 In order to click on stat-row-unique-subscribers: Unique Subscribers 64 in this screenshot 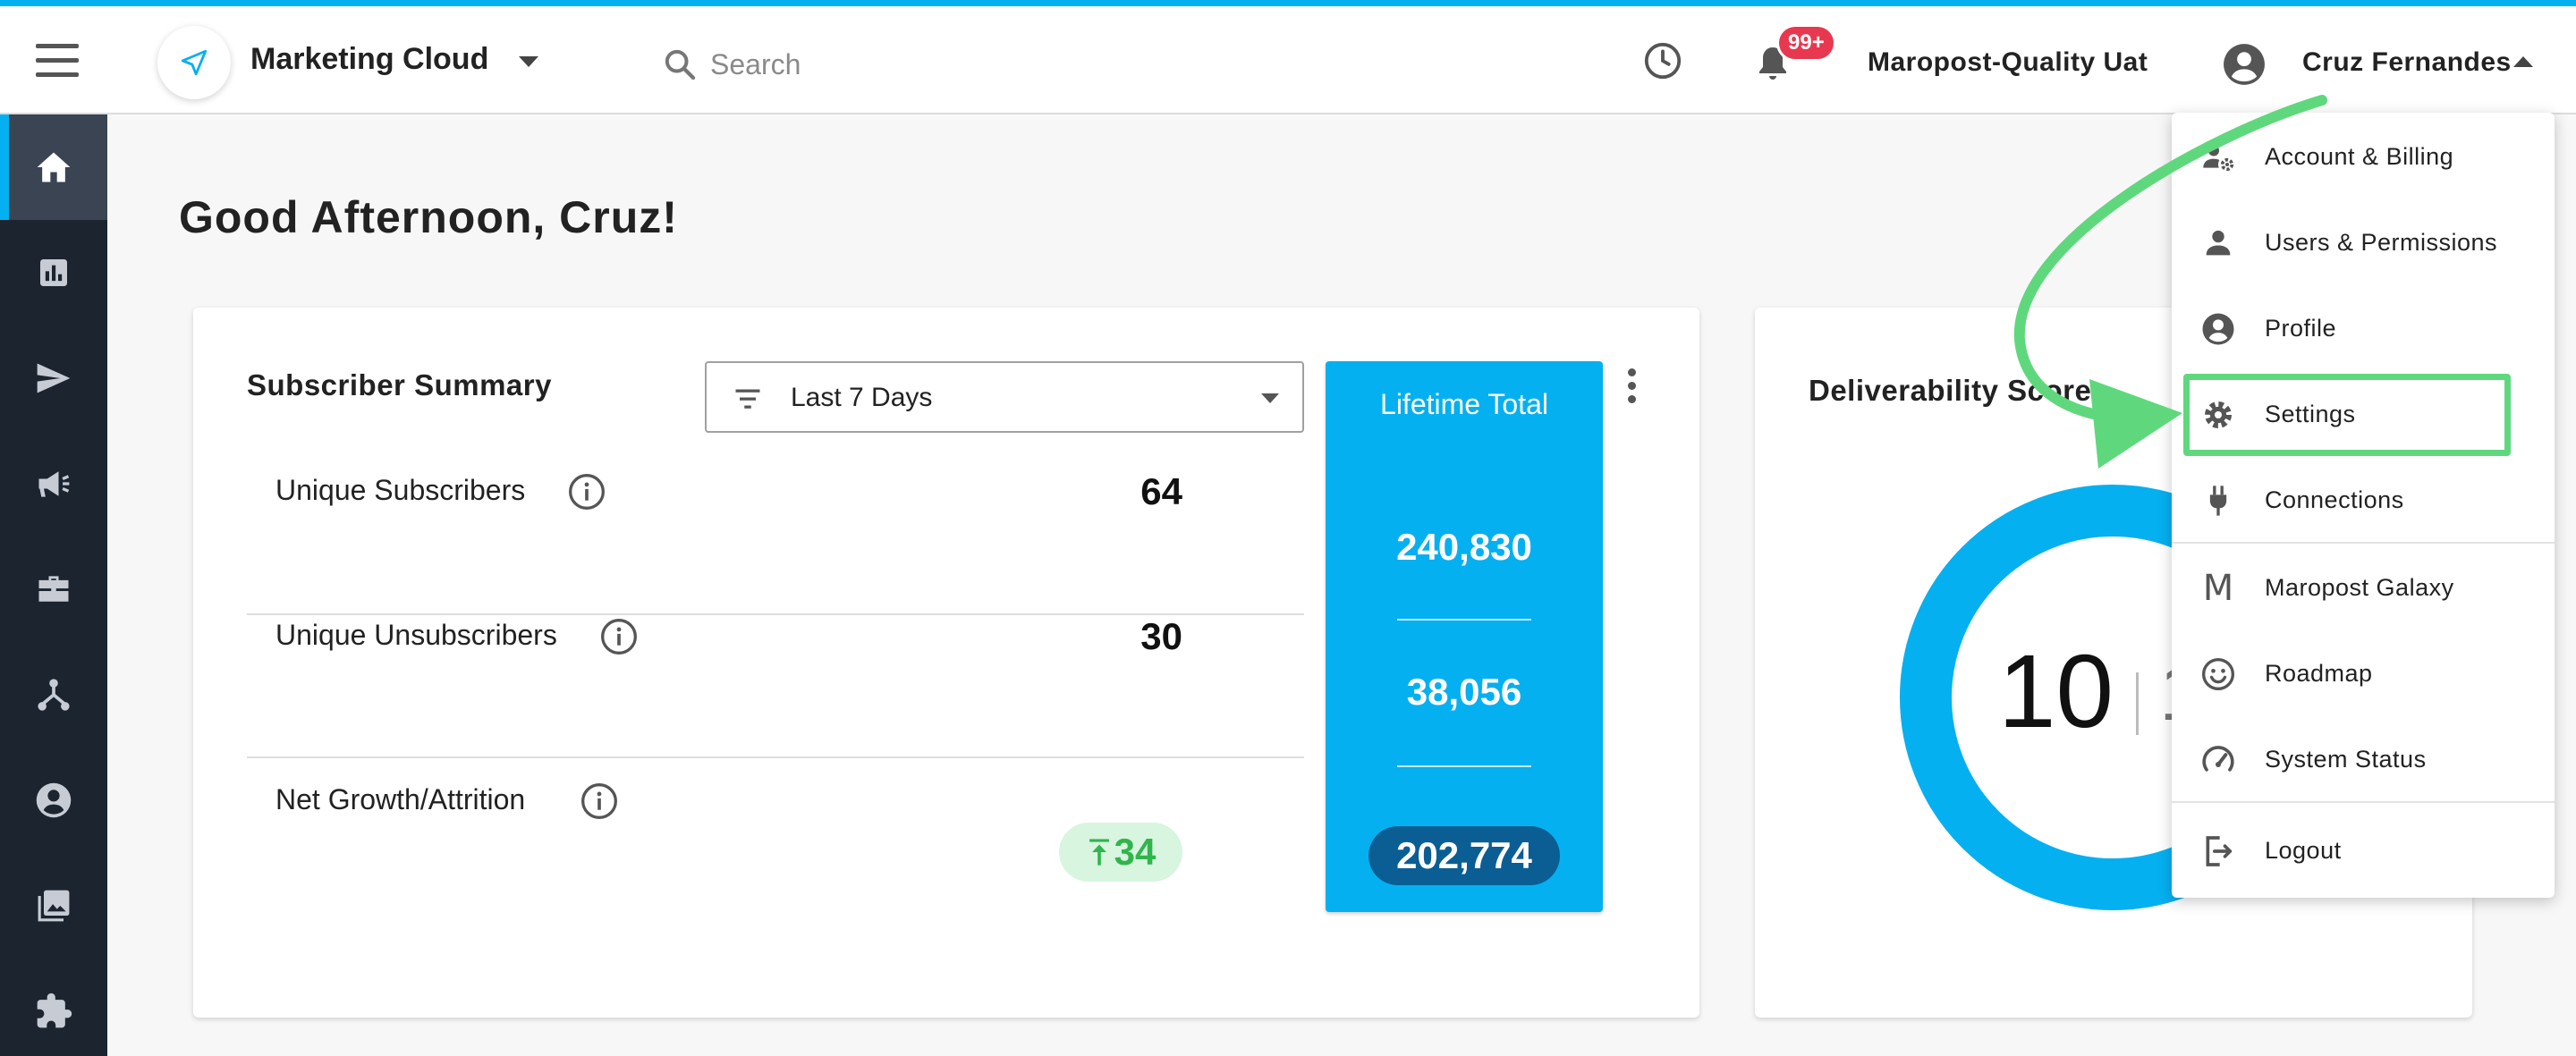, I will do `click(775, 494)`.